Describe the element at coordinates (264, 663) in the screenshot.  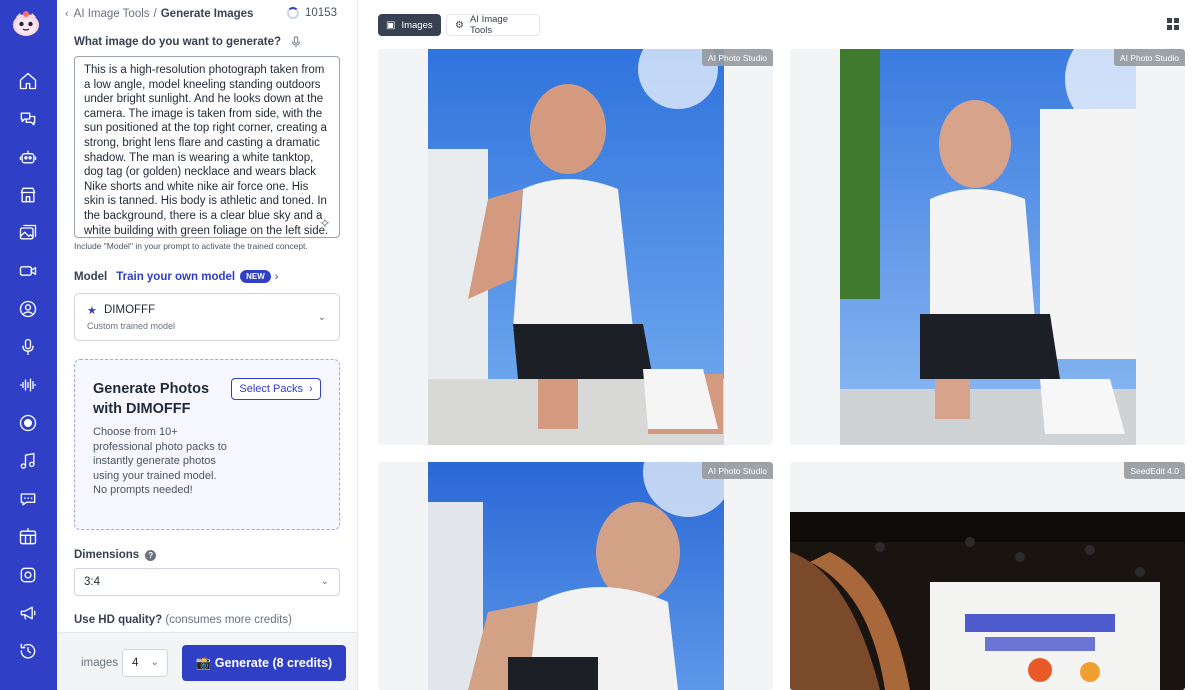
I see `generate-button: 📸 Generate (8 credits)` at that location.